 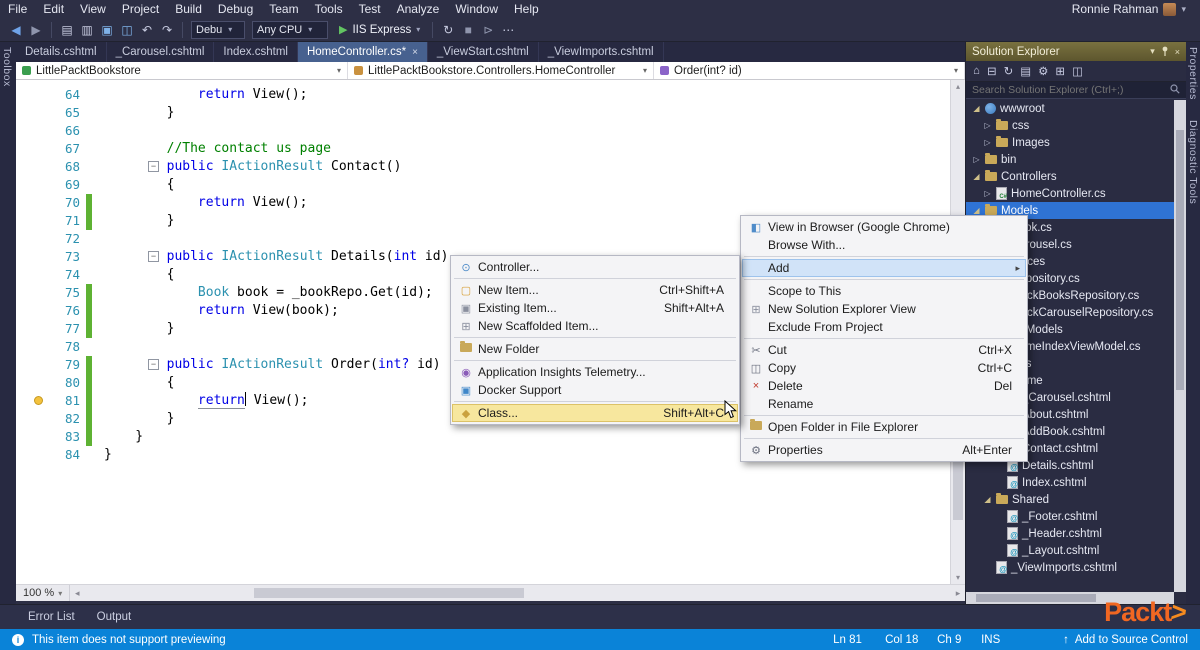 I want to click on platform-dropdown: Any CPU ▾, so click(x=290, y=29).